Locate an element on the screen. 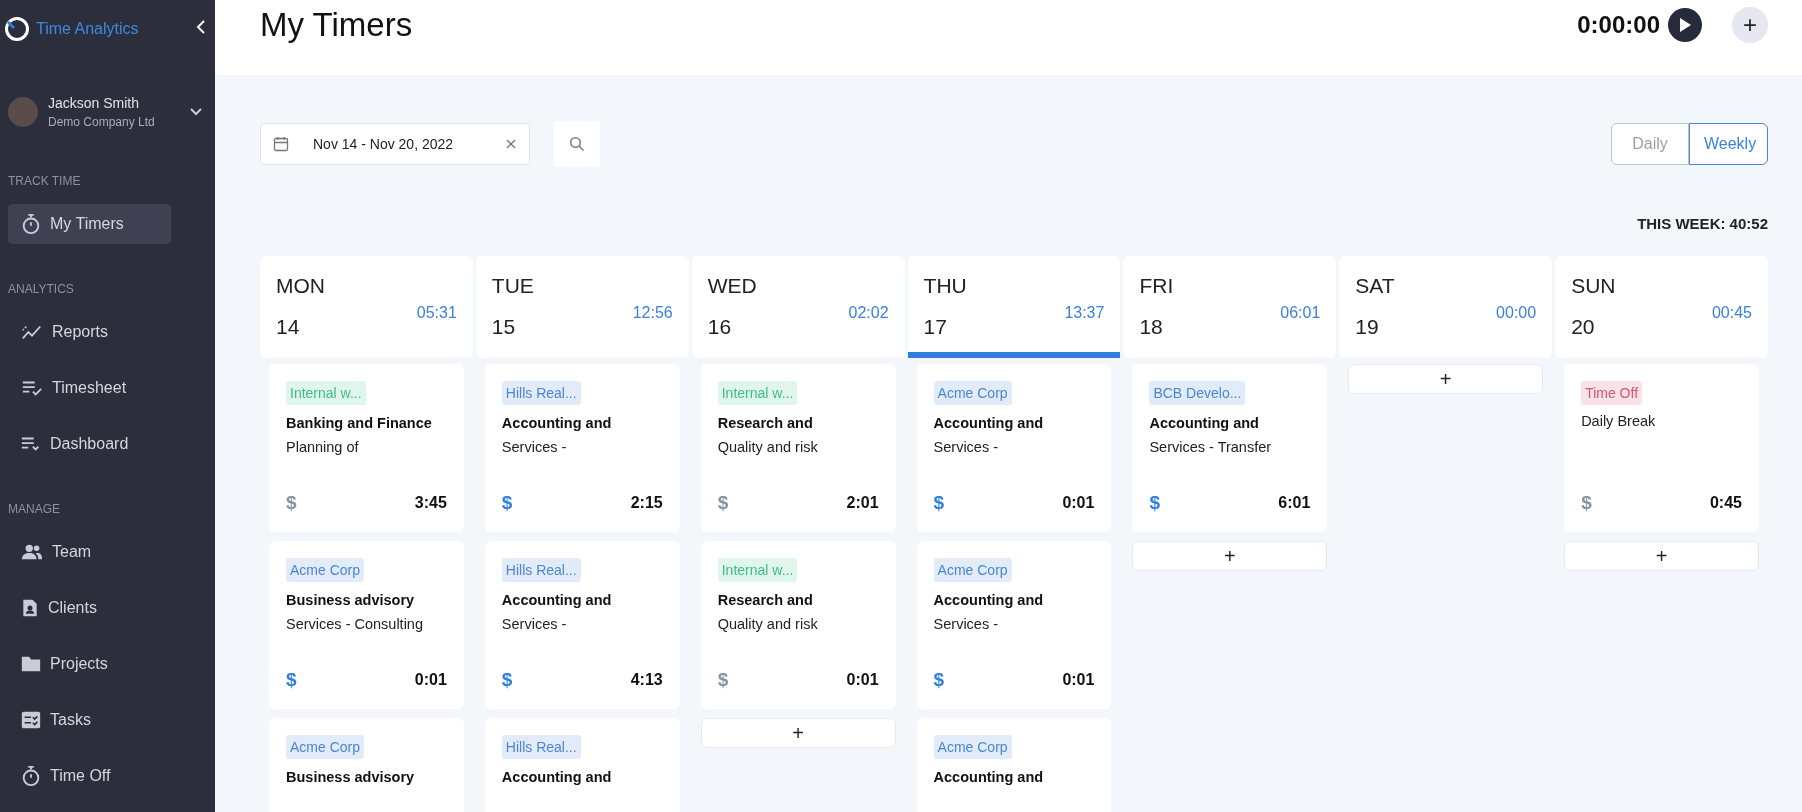 Image resolution: width=1802 pixels, height=812 pixels. day-total: 00:00 is located at coordinates (1516, 313).